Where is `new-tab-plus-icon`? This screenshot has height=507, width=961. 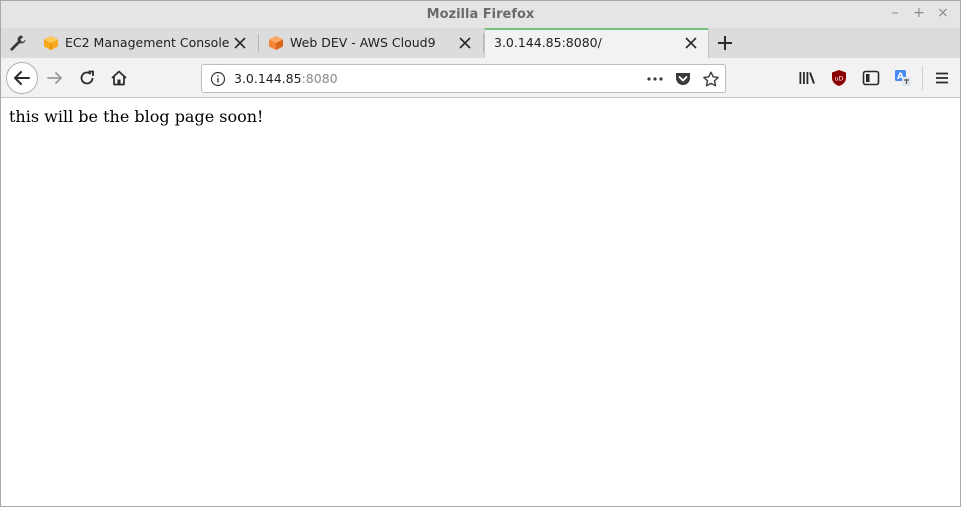 new-tab-plus-icon is located at coordinates (725, 43).